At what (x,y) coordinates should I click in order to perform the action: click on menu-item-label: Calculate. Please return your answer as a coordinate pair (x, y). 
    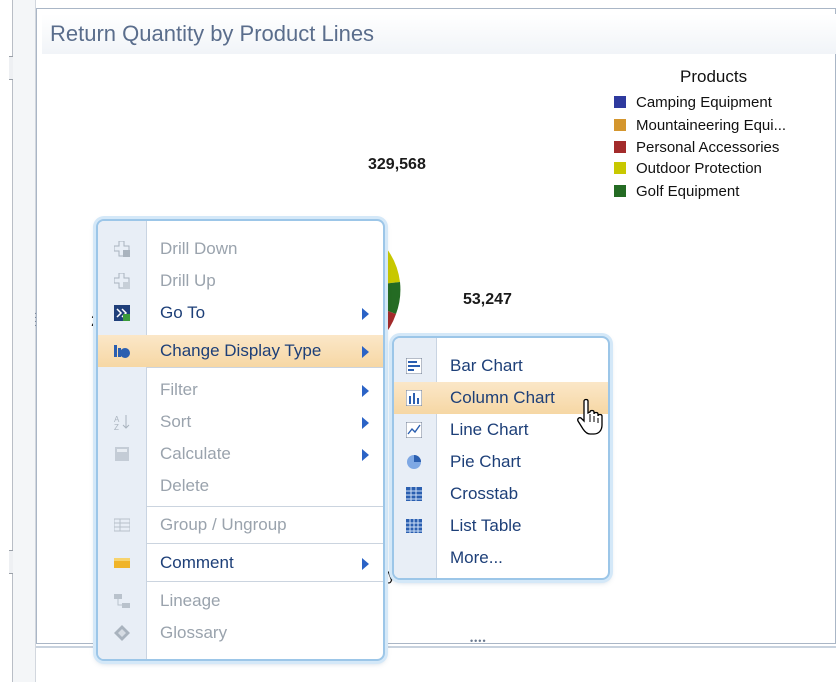
    Looking at the image, I should click on (195, 453).